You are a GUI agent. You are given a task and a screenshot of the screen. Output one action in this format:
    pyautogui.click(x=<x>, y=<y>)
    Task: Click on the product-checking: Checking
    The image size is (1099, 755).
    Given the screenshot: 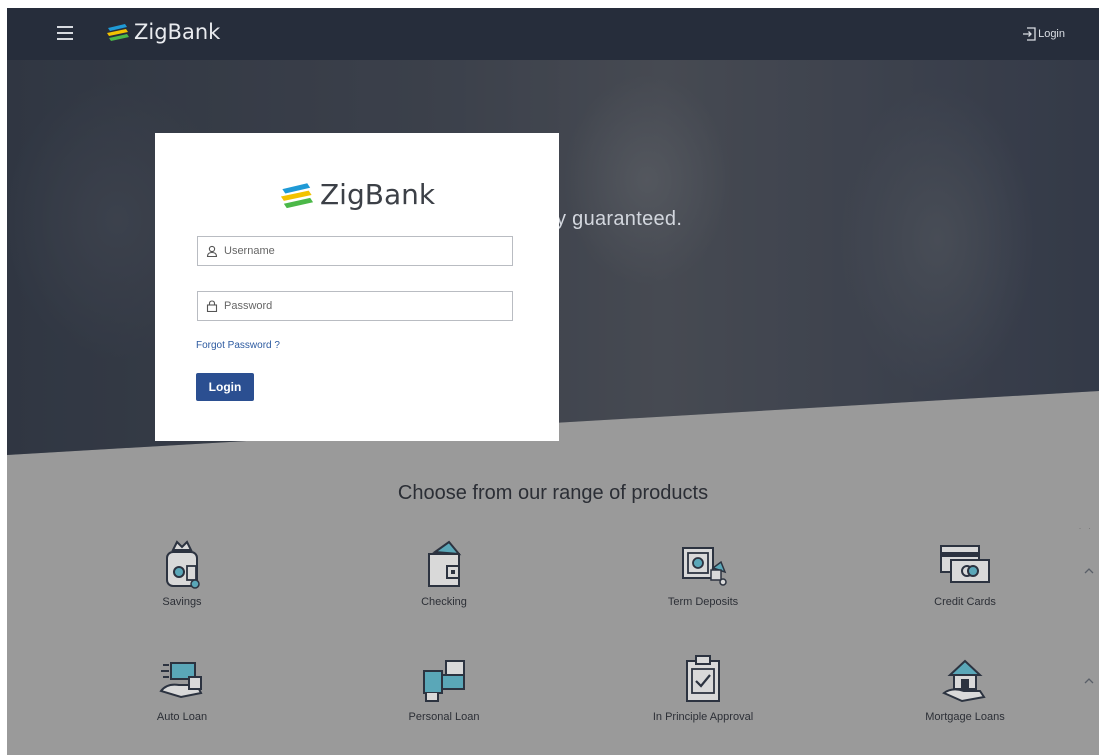 What is the action you would take?
    pyautogui.click(x=444, y=573)
    